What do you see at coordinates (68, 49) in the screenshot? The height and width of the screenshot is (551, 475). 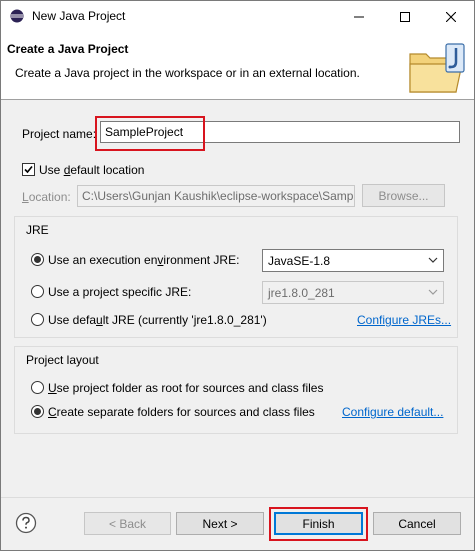 I see `page-title: Create a Java Project` at bounding box center [68, 49].